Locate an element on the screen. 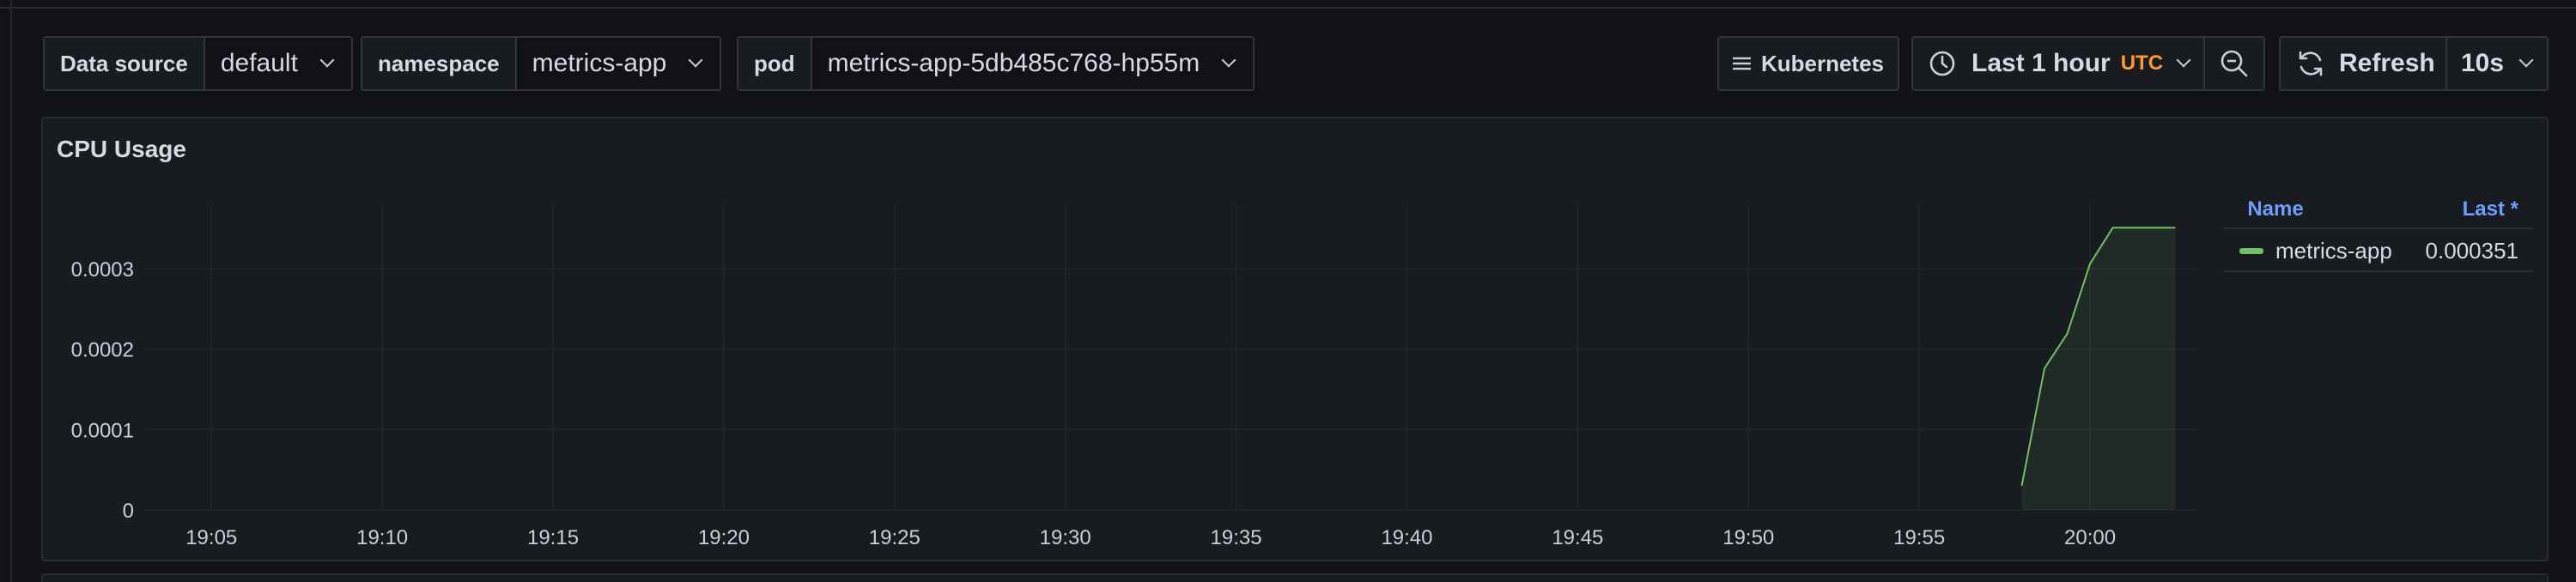  zoom-out-button is located at coordinates (2234, 64).